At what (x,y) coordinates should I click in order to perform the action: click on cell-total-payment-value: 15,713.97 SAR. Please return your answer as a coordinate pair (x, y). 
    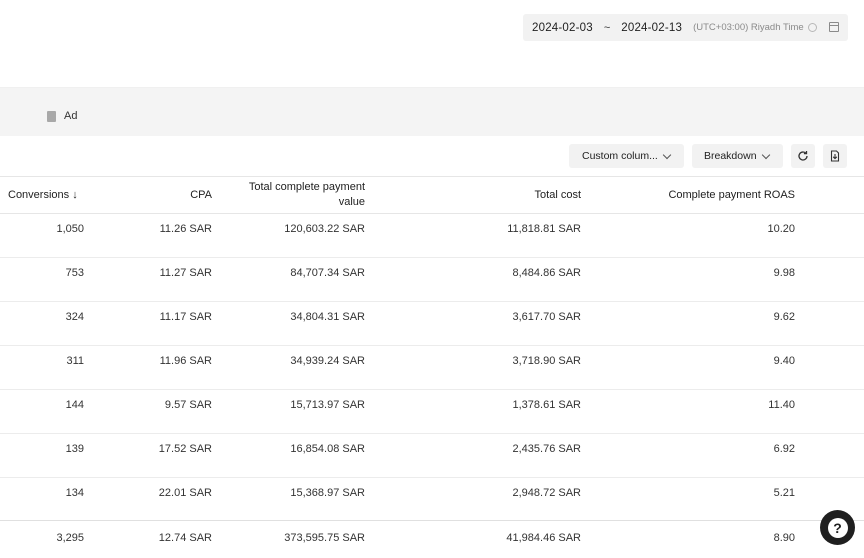
    Looking at the image, I should click on (327, 405).